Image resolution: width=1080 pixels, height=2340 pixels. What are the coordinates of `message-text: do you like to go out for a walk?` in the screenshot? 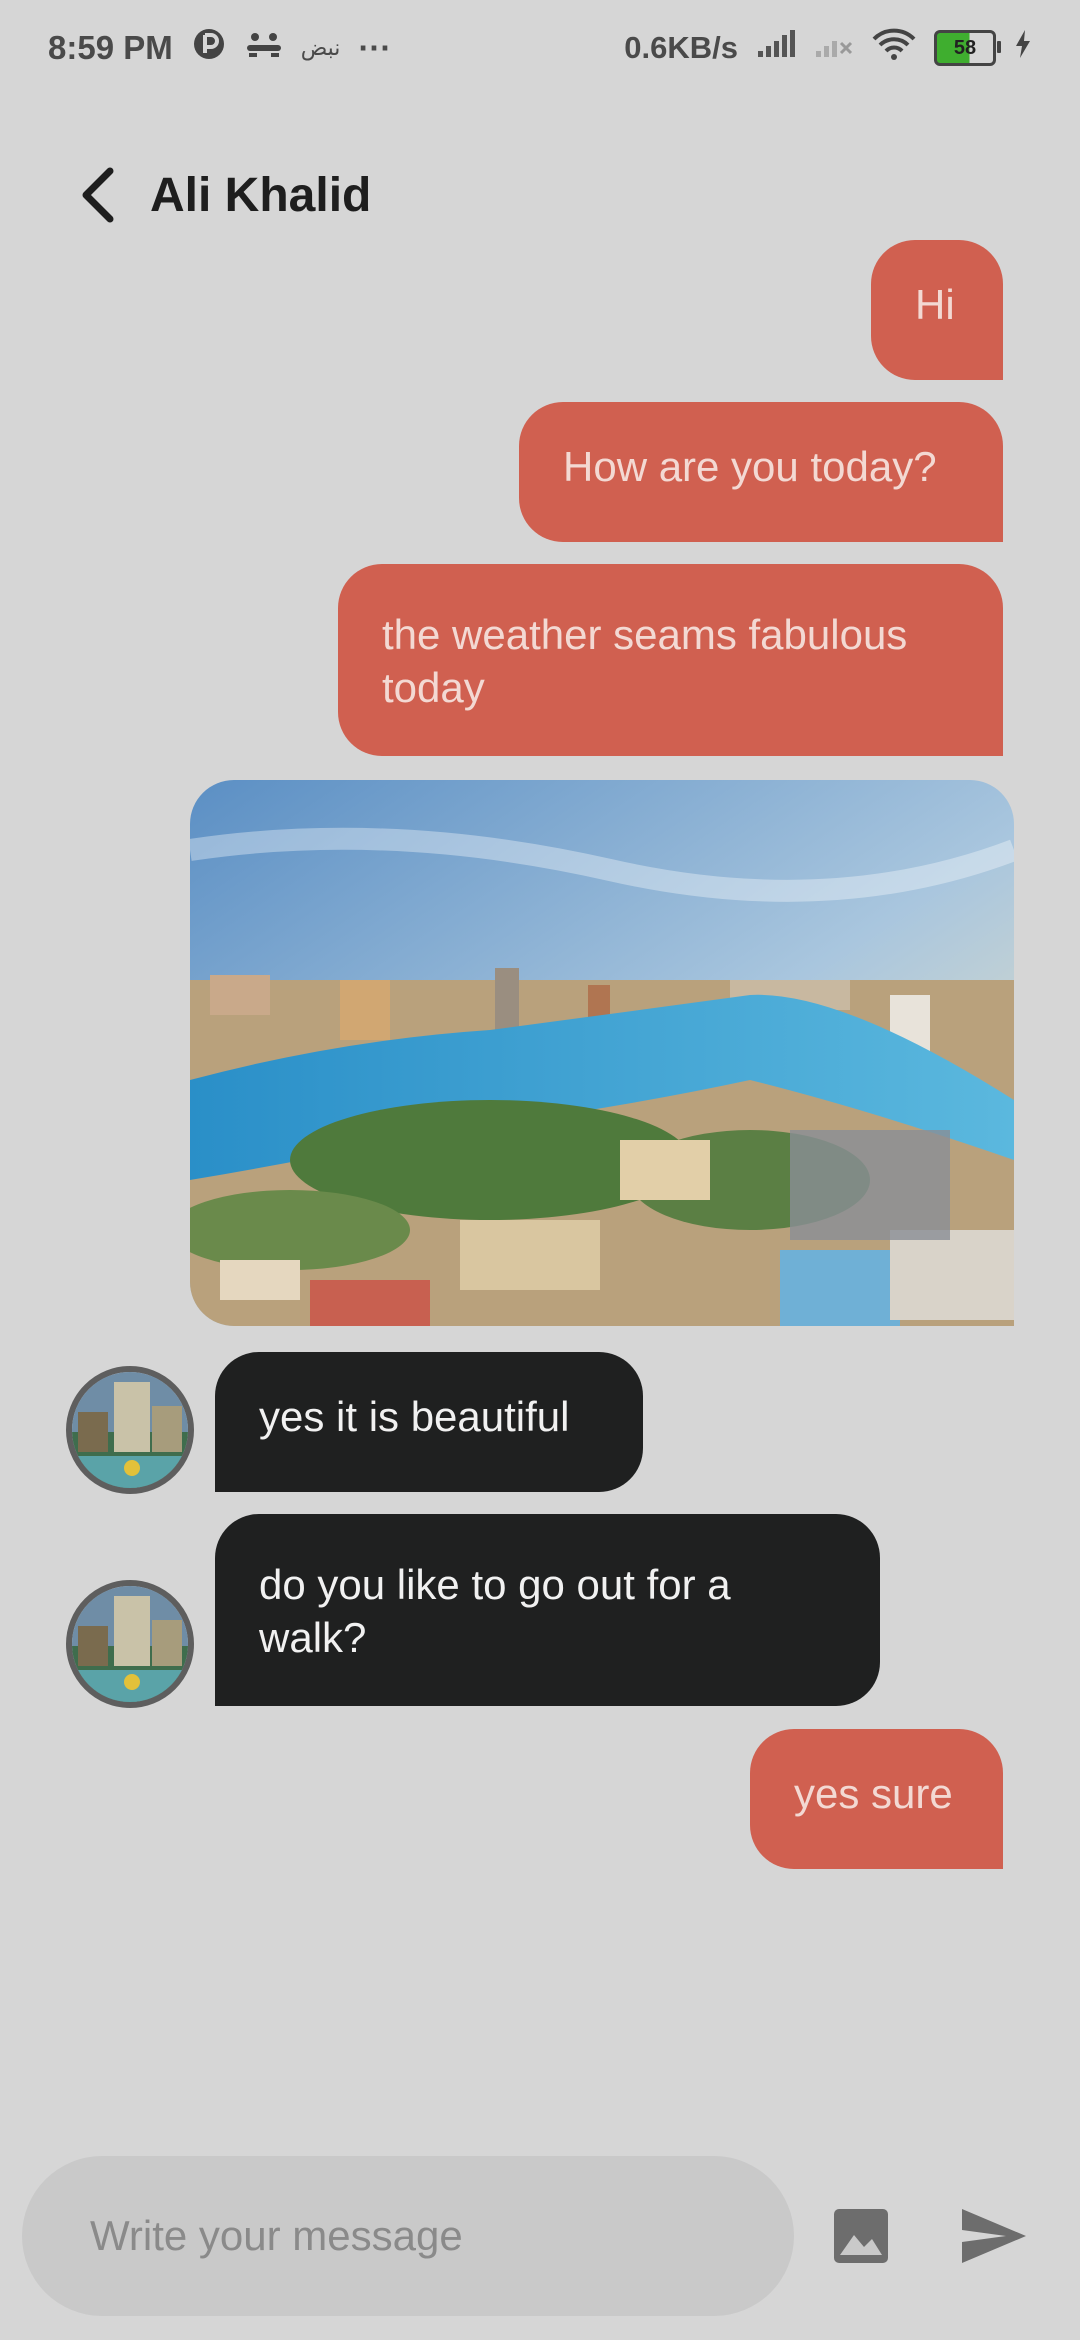 It's located at (495, 1611).